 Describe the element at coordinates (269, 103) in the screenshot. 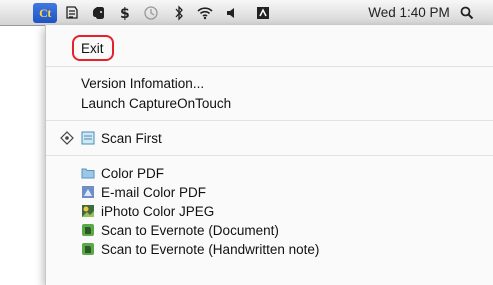

I see `menu-item-launch-captureontouch: Launch CaptureOnTouch` at that location.